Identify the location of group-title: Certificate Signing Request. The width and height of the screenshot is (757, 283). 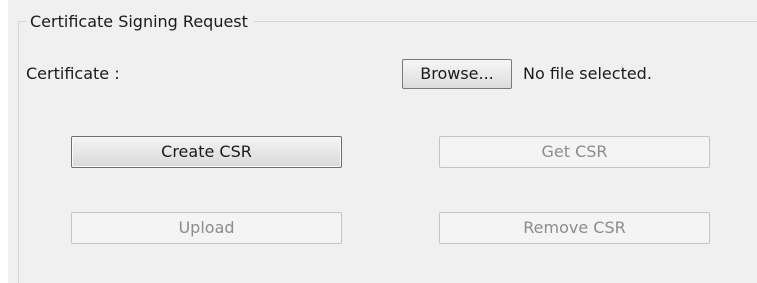
(140, 22).